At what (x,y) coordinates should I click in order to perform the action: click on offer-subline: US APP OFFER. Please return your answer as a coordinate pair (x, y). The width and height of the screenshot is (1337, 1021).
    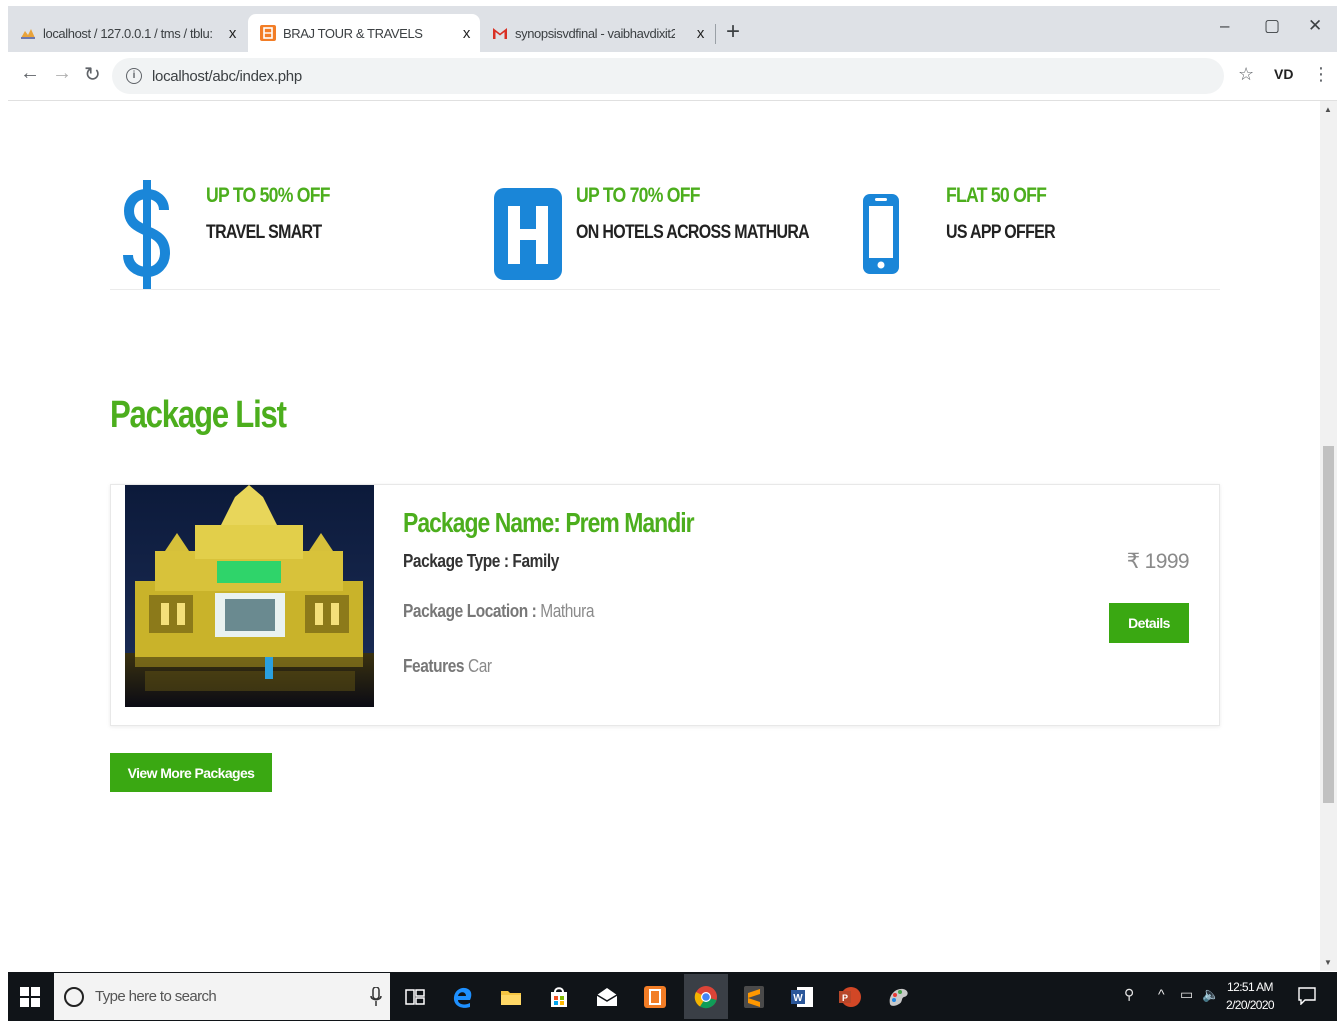
    Looking at the image, I should click on (1001, 232).